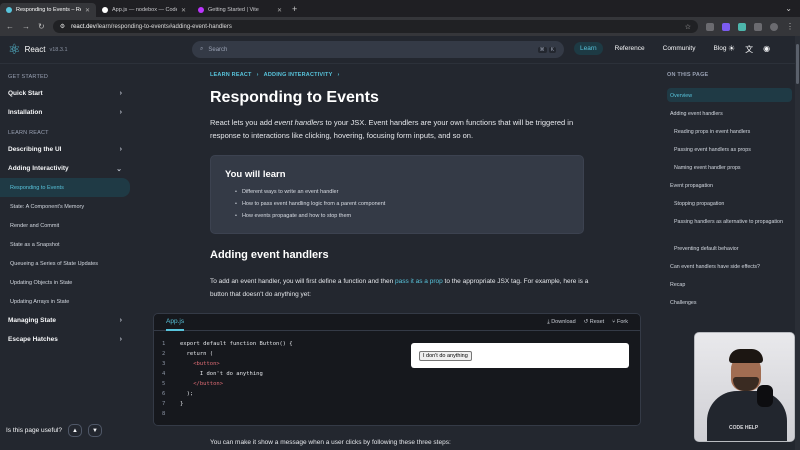 The width and height of the screenshot is (800, 450). What do you see at coordinates (726, 285) in the screenshot?
I see `toc-item: Recap` at bounding box center [726, 285].